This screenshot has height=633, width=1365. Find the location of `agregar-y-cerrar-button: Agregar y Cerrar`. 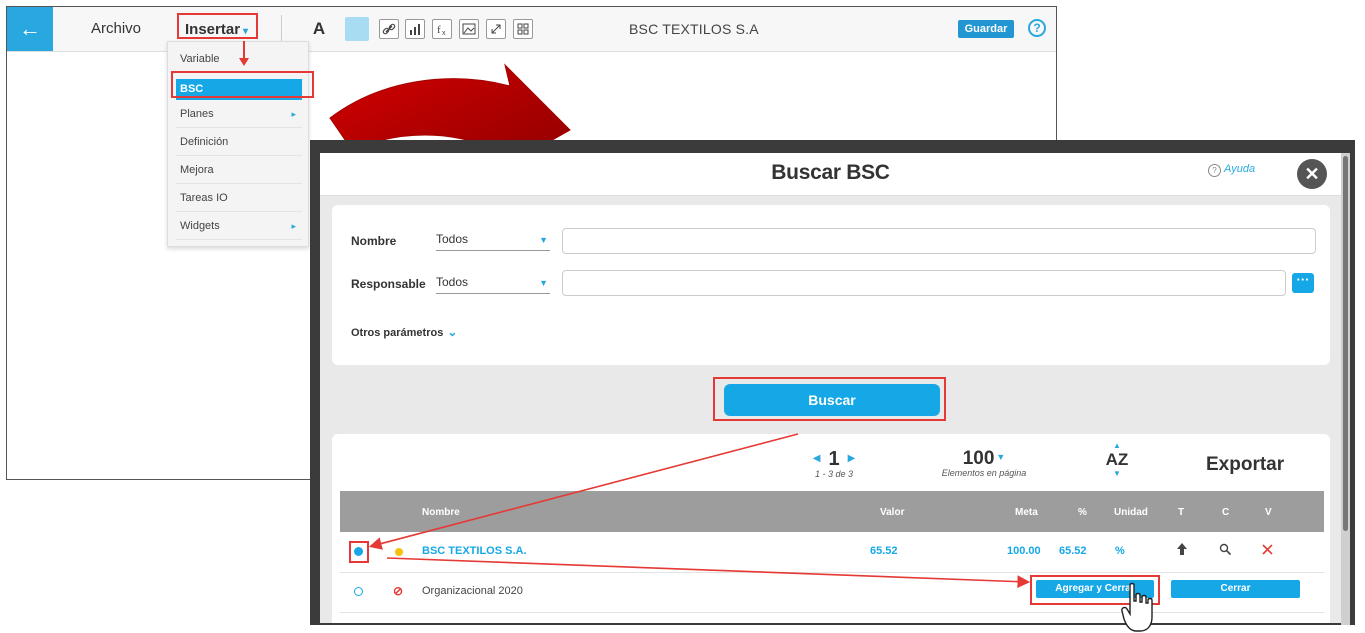

agregar-y-cerrar-button: Agregar y Cerrar is located at coordinates (1095, 589).